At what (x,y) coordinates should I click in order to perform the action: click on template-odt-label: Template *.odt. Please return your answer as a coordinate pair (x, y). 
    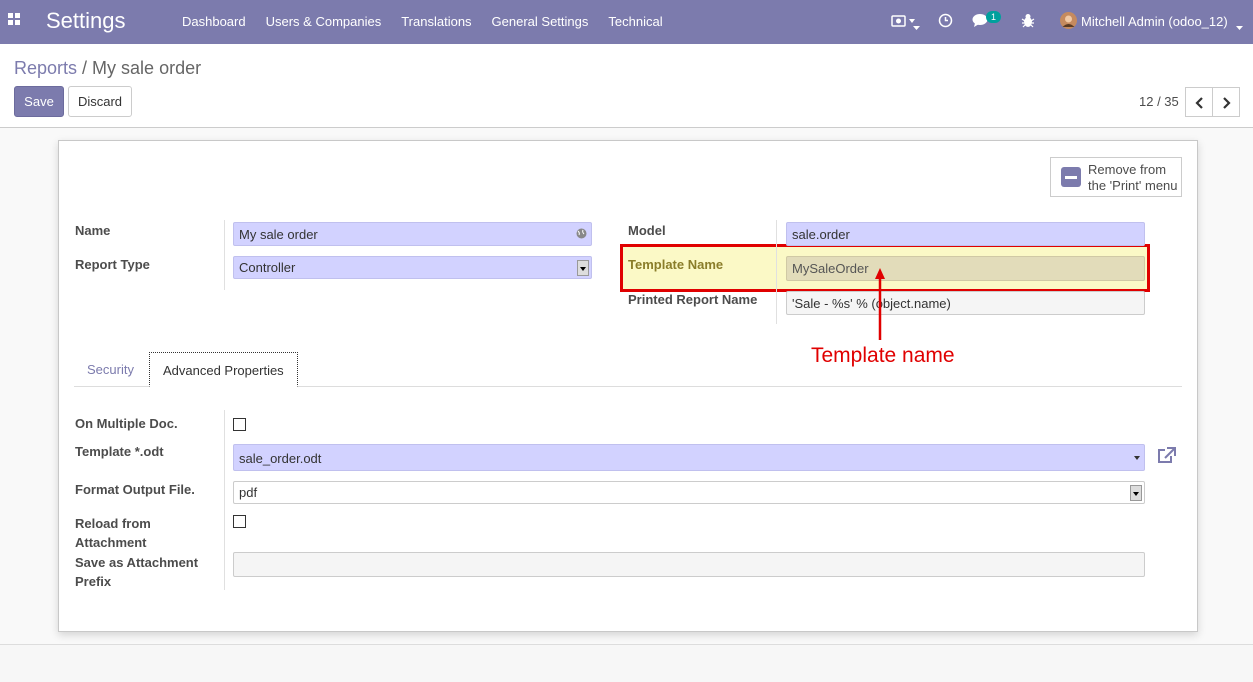
    Looking at the image, I should click on (119, 451).